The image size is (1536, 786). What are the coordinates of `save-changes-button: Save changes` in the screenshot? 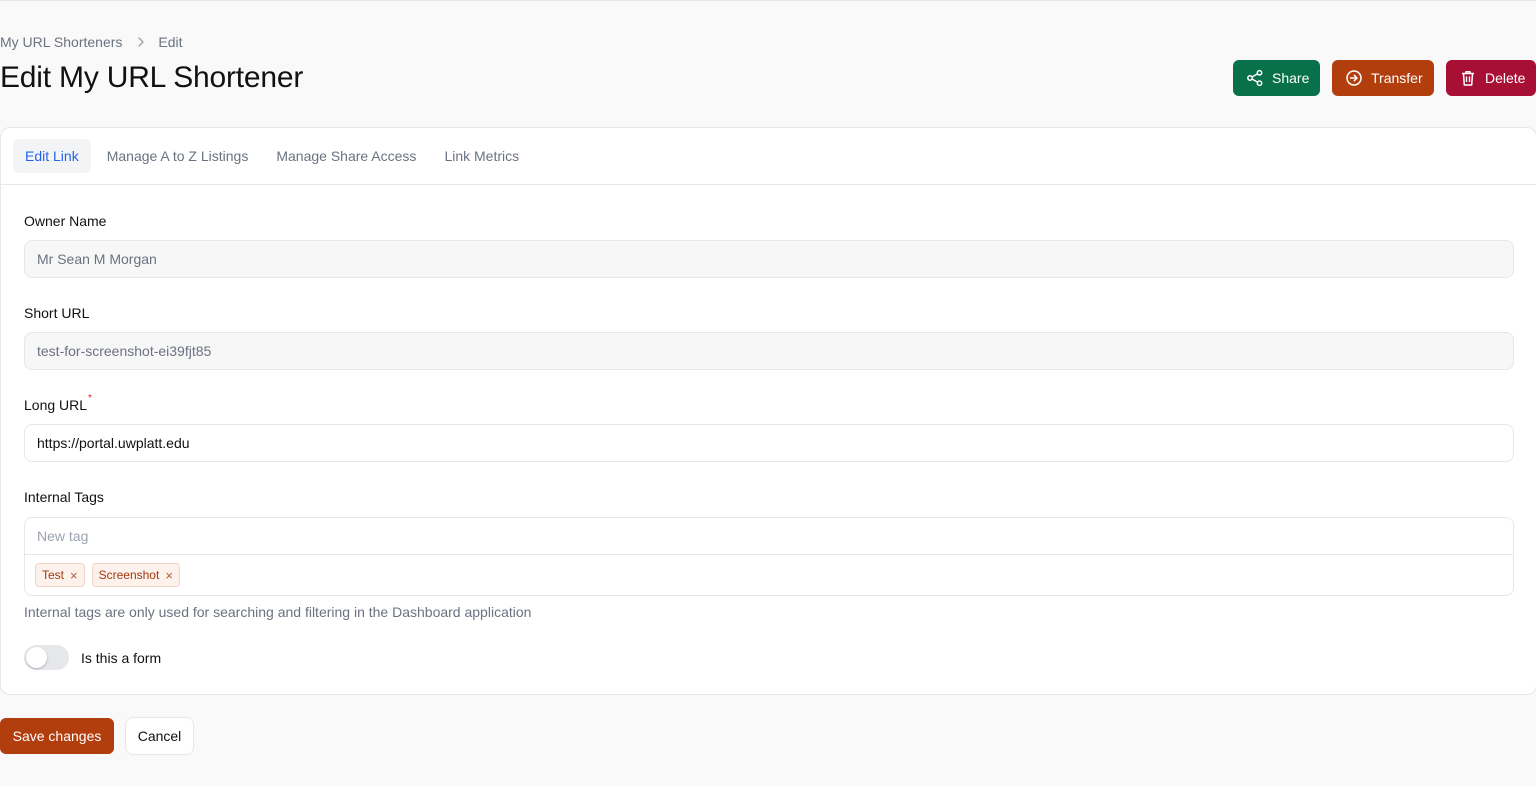 It's located at (57, 736).